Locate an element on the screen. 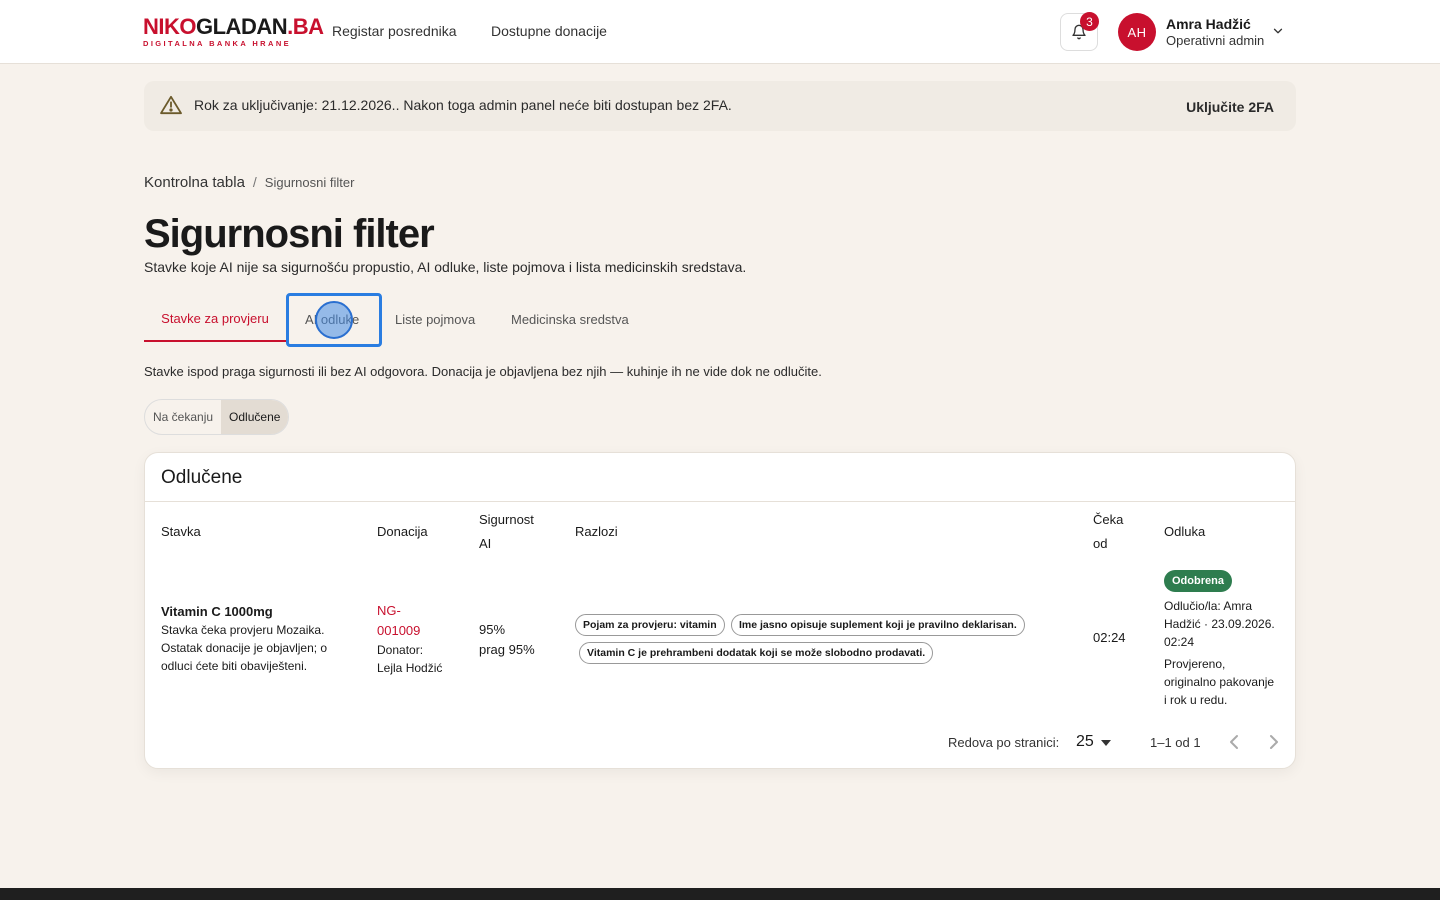 This screenshot has height=900, width=1440. column-header-item: Stavka is located at coordinates (181, 531).